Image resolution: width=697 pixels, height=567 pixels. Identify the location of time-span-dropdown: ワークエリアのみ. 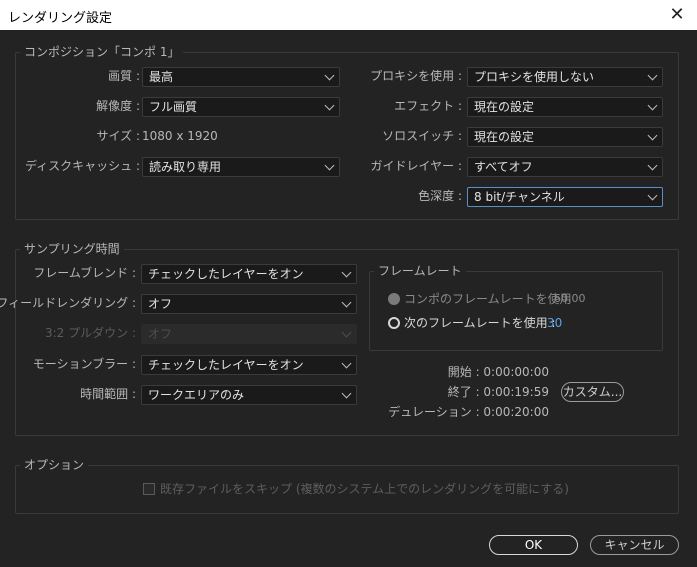
(249, 395).